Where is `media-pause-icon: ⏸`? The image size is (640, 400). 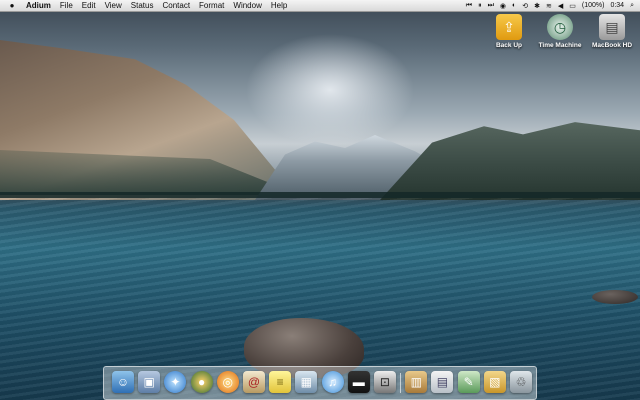
media-pause-icon: ⏸ is located at coordinates (480, 6).